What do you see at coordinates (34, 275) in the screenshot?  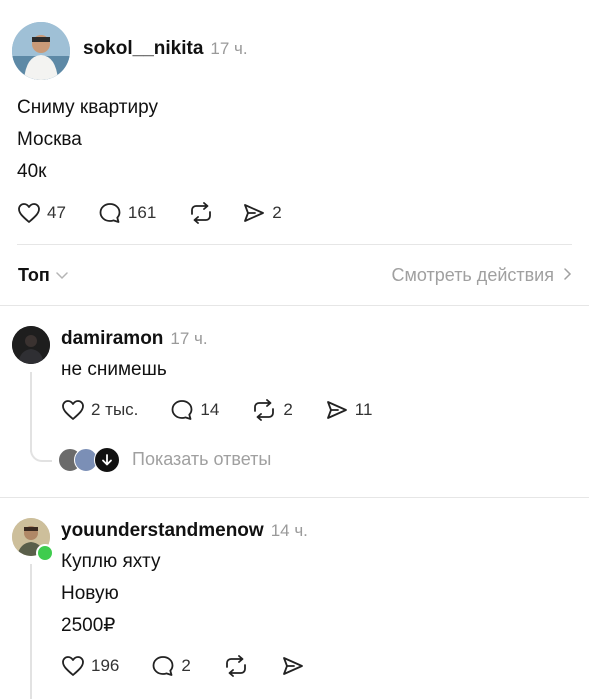 I see `sort-label: Топ` at bounding box center [34, 275].